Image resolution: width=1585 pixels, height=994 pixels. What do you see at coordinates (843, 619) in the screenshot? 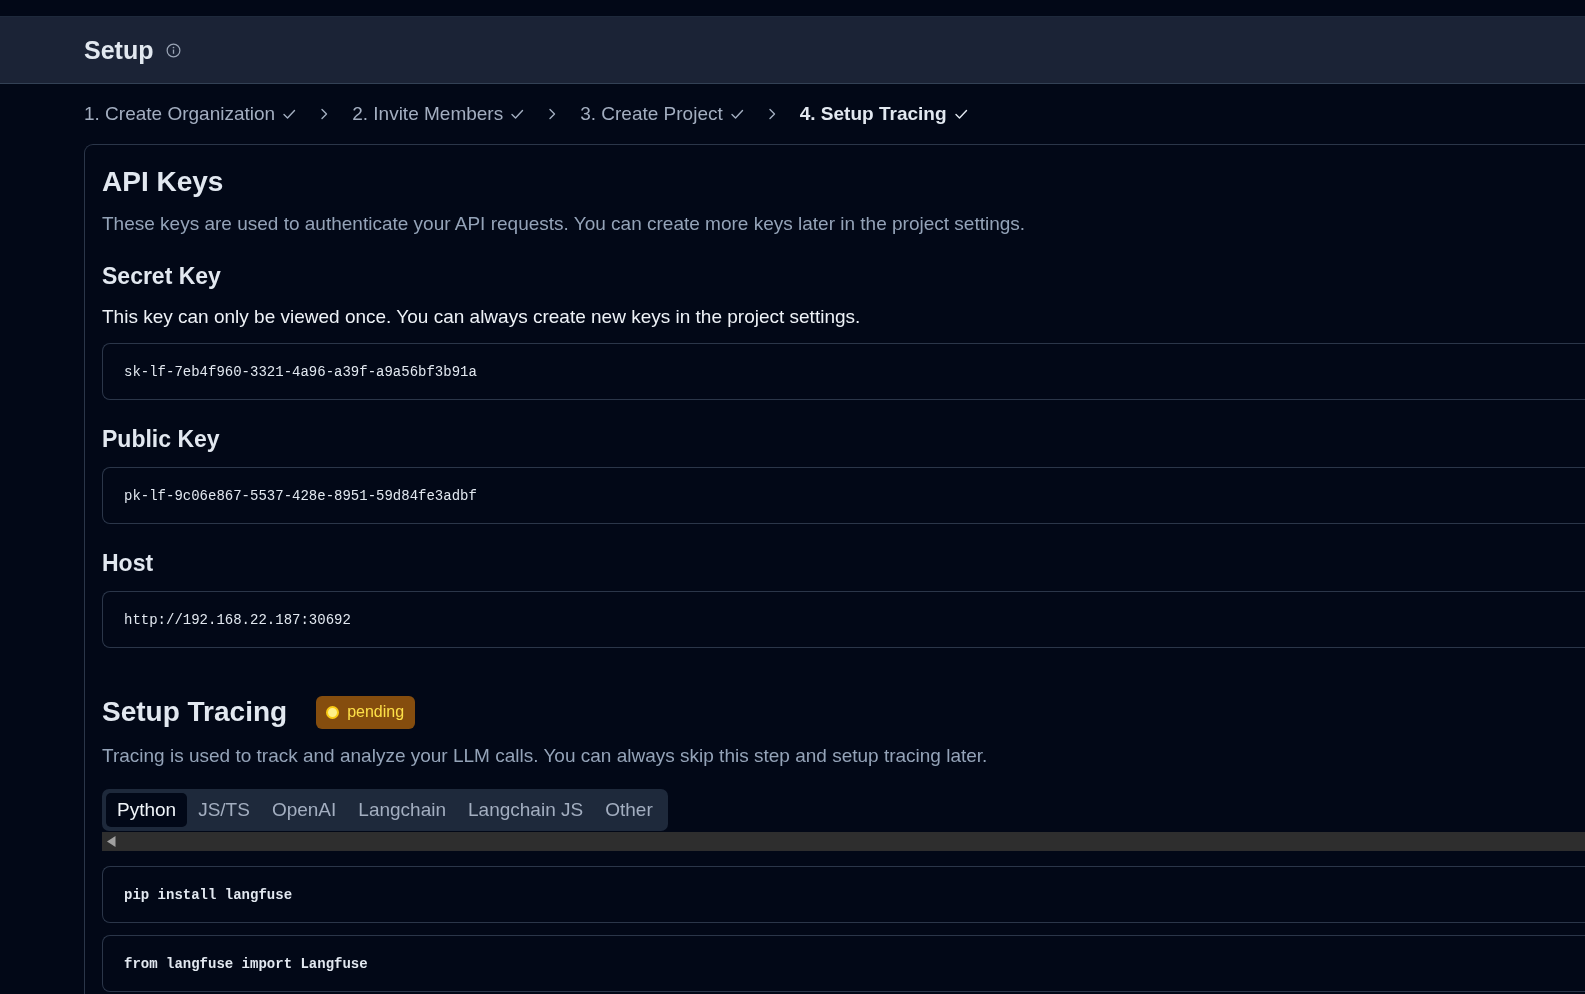
I see `key-value-field: http://192.168.22.187:30692` at bounding box center [843, 619].